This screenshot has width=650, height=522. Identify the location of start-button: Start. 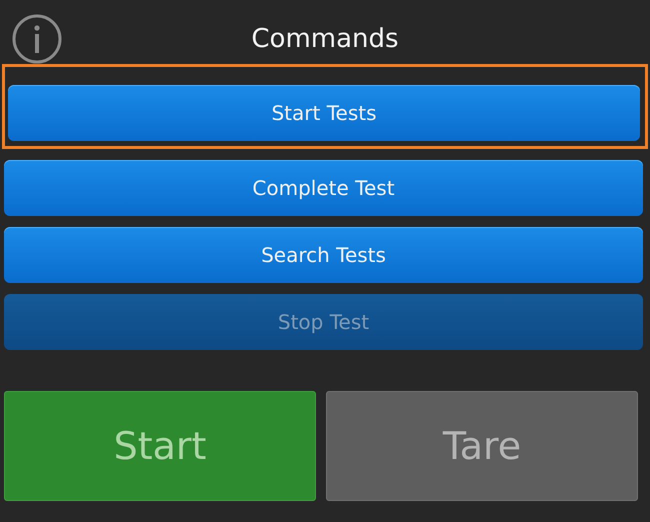
(160, 446).